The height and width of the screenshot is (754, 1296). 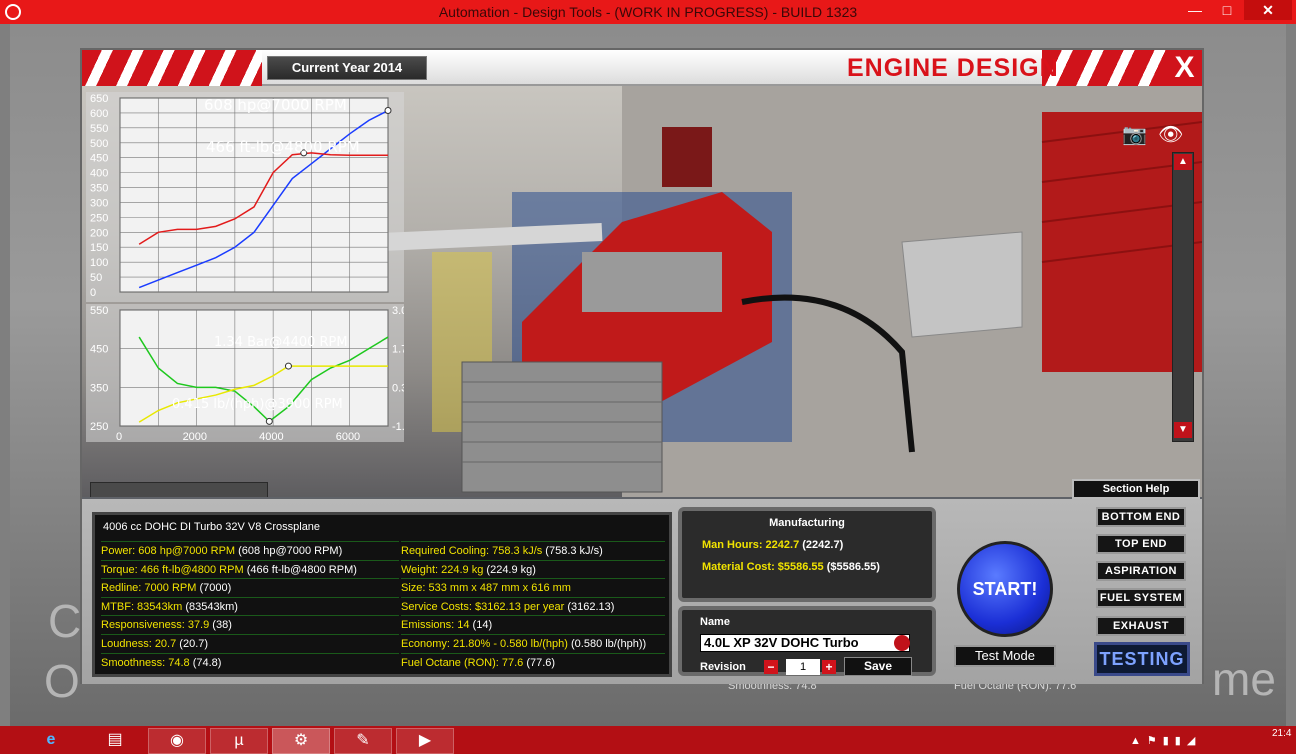 What do you see at coordinates (1141, 517) in the screenshot?
I see `nav-bottom-end: BOTTOM END` at bounding box center [1141, 517].